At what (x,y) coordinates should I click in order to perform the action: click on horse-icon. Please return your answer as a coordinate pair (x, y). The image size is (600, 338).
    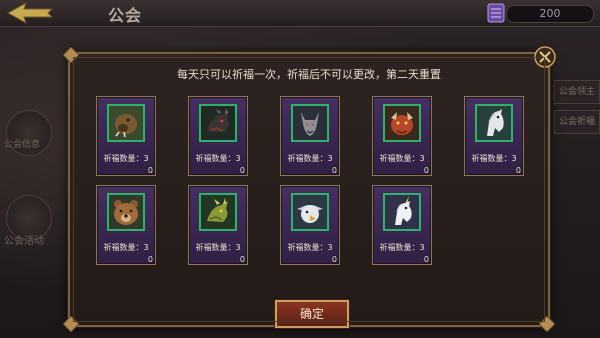
    Looking at the image, I should click on (494, 123).